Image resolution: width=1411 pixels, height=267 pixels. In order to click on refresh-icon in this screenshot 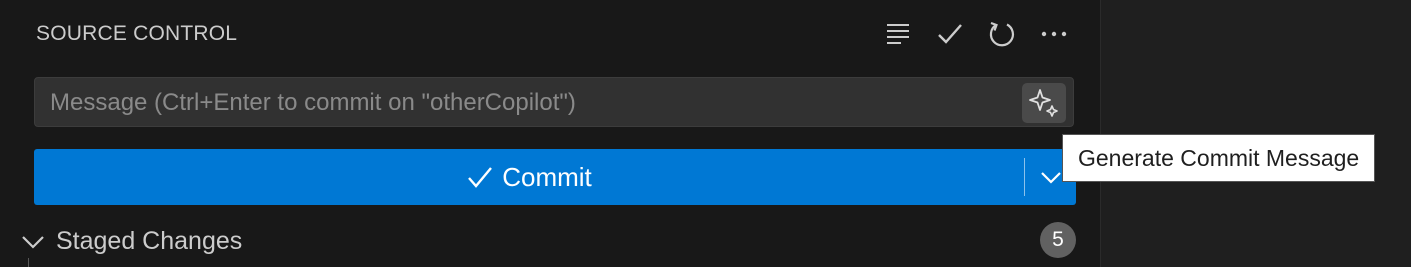, I will do `click(1001, 34)`.